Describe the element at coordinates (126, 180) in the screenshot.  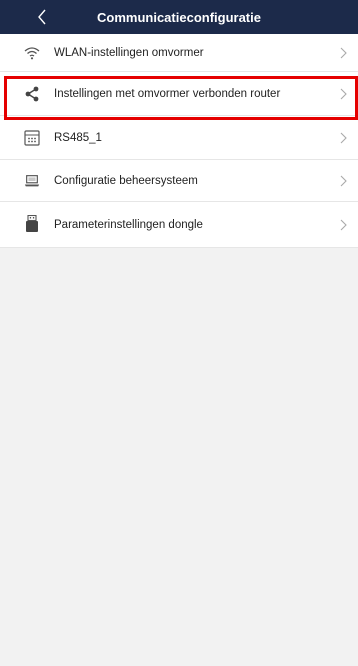
I see `list-item-label: Configuratie beheersysteem` at that location.